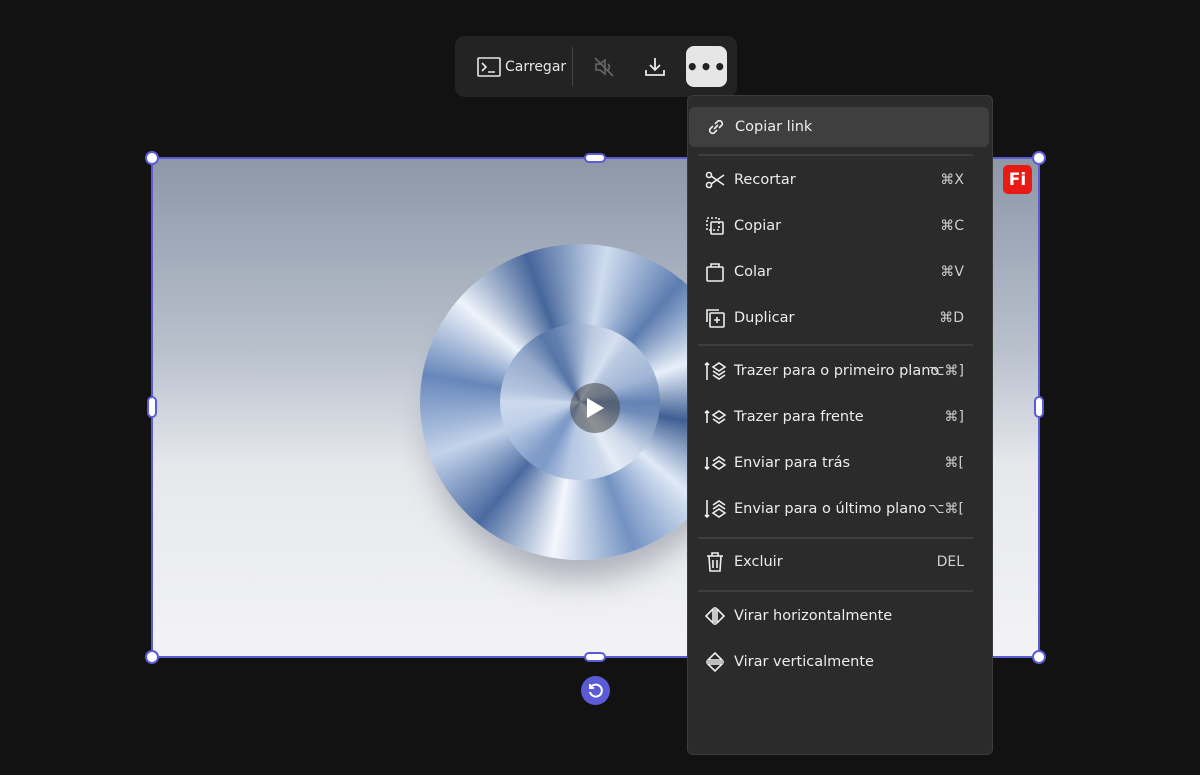 This screenshot has height=775, width=1200. Describe the element at coordinates (715, 509) in the screenshot. I see `send-to-back-icon` at that location.